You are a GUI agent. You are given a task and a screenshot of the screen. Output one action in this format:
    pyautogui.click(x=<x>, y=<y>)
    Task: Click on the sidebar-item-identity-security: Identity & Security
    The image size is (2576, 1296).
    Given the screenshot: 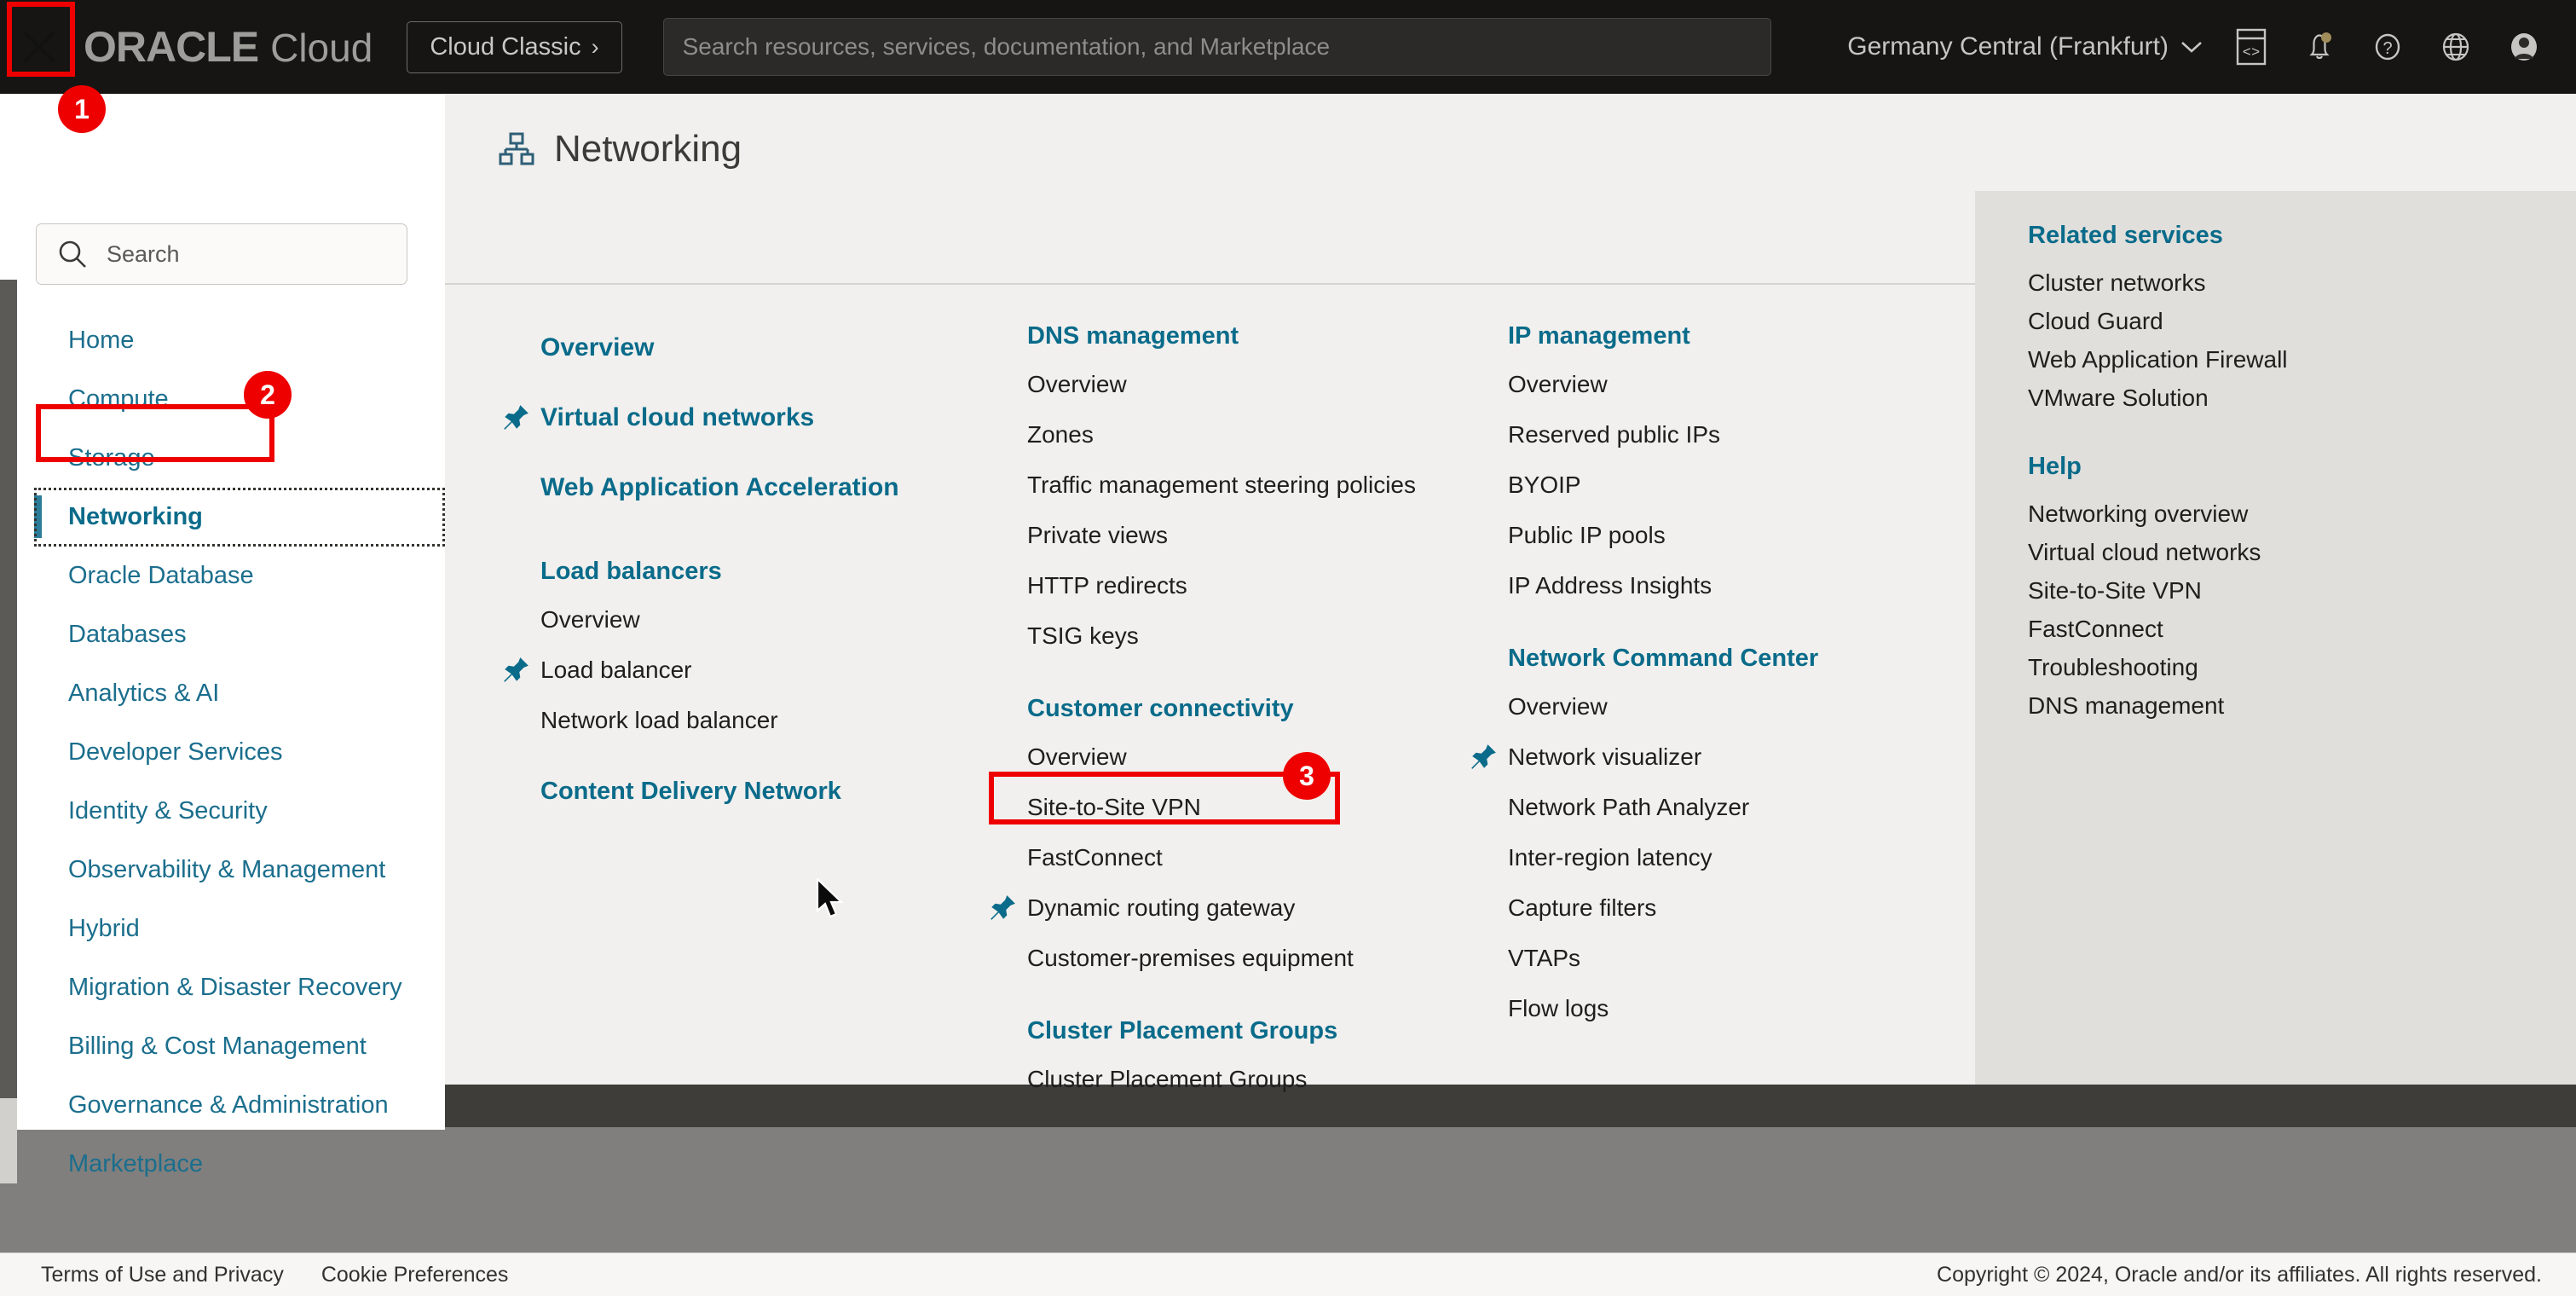 What is the action you would take?
    pyautogui.click(x=222, y=812)
    